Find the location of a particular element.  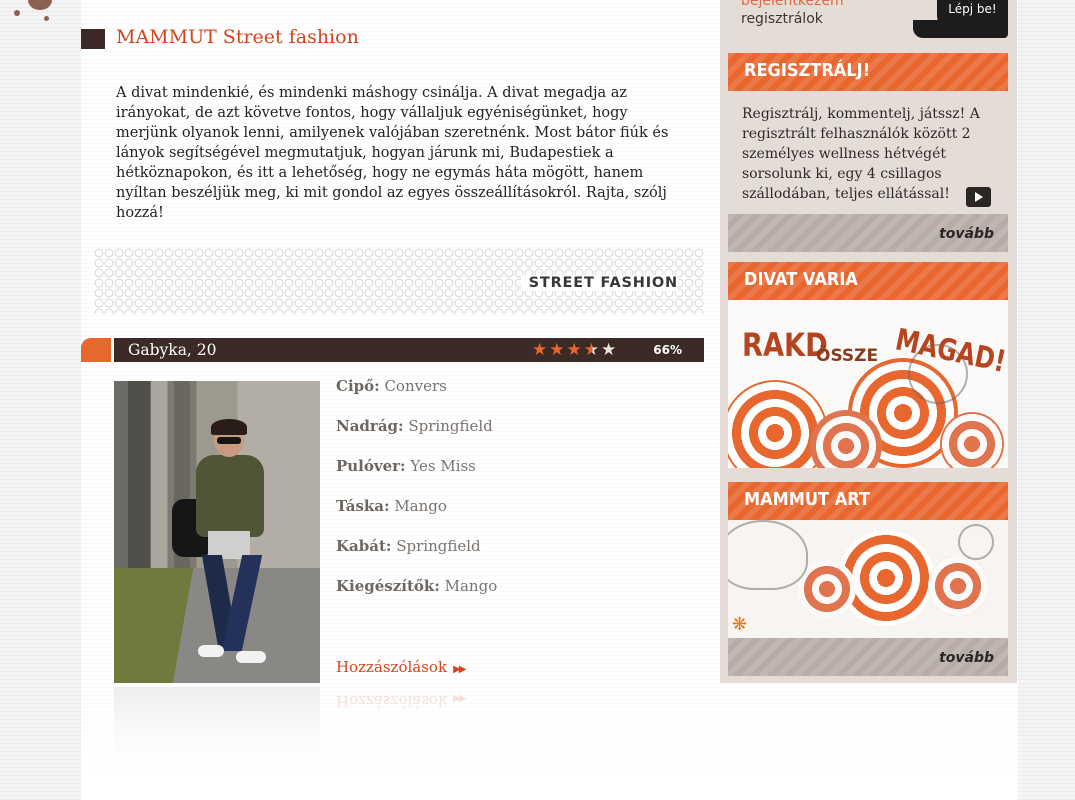

detail-key: Nadrág: is located at coordinates (370, 426).